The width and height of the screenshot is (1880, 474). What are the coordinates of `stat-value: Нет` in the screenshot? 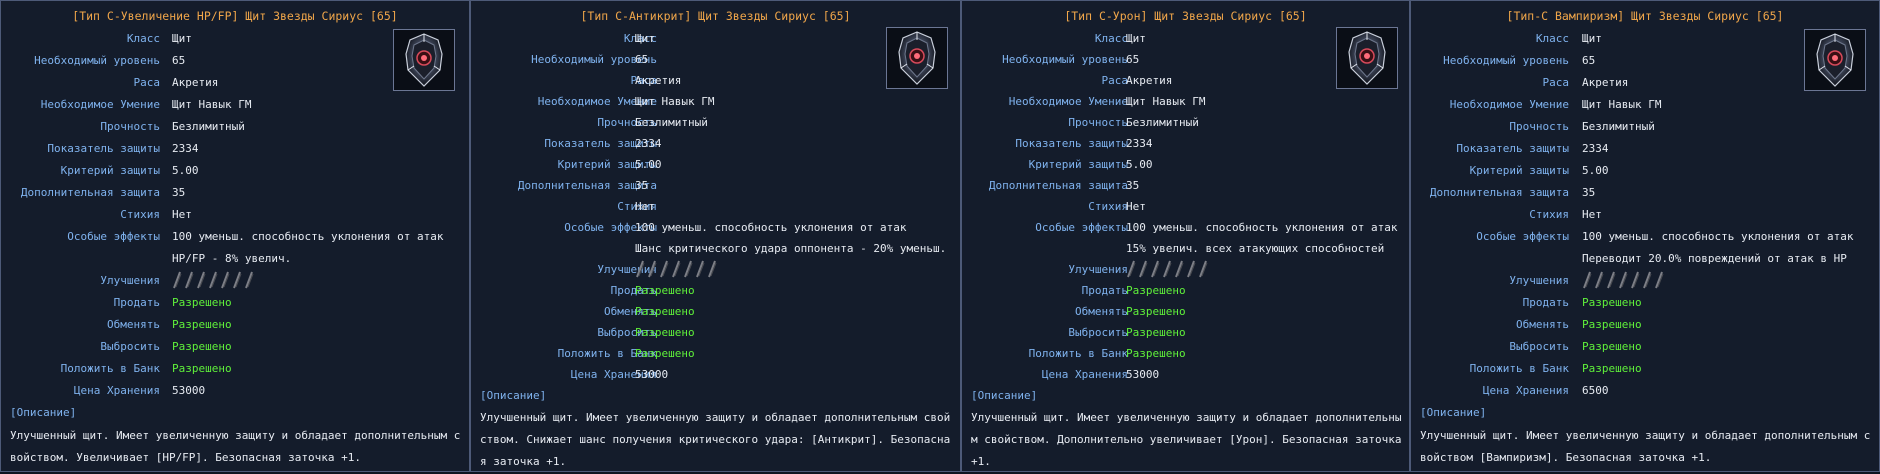 It's located at (182, 214).